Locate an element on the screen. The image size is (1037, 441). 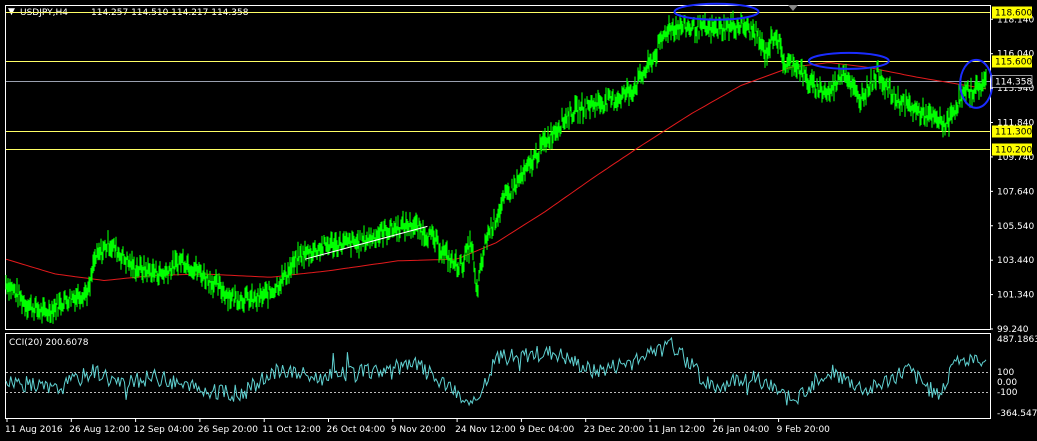
time-axis-label-9: 23 Dec 20:00 is located at coordinates (614, 430).